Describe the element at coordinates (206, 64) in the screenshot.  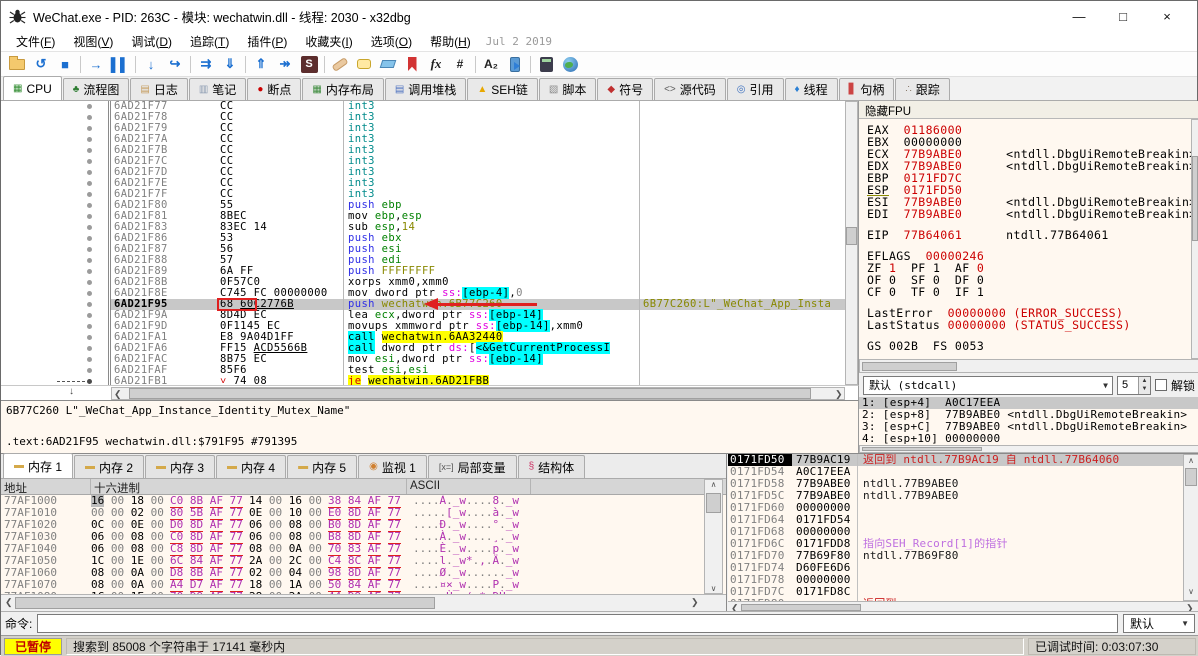
I see `run-to-selection-icon: ⇉` at that location.